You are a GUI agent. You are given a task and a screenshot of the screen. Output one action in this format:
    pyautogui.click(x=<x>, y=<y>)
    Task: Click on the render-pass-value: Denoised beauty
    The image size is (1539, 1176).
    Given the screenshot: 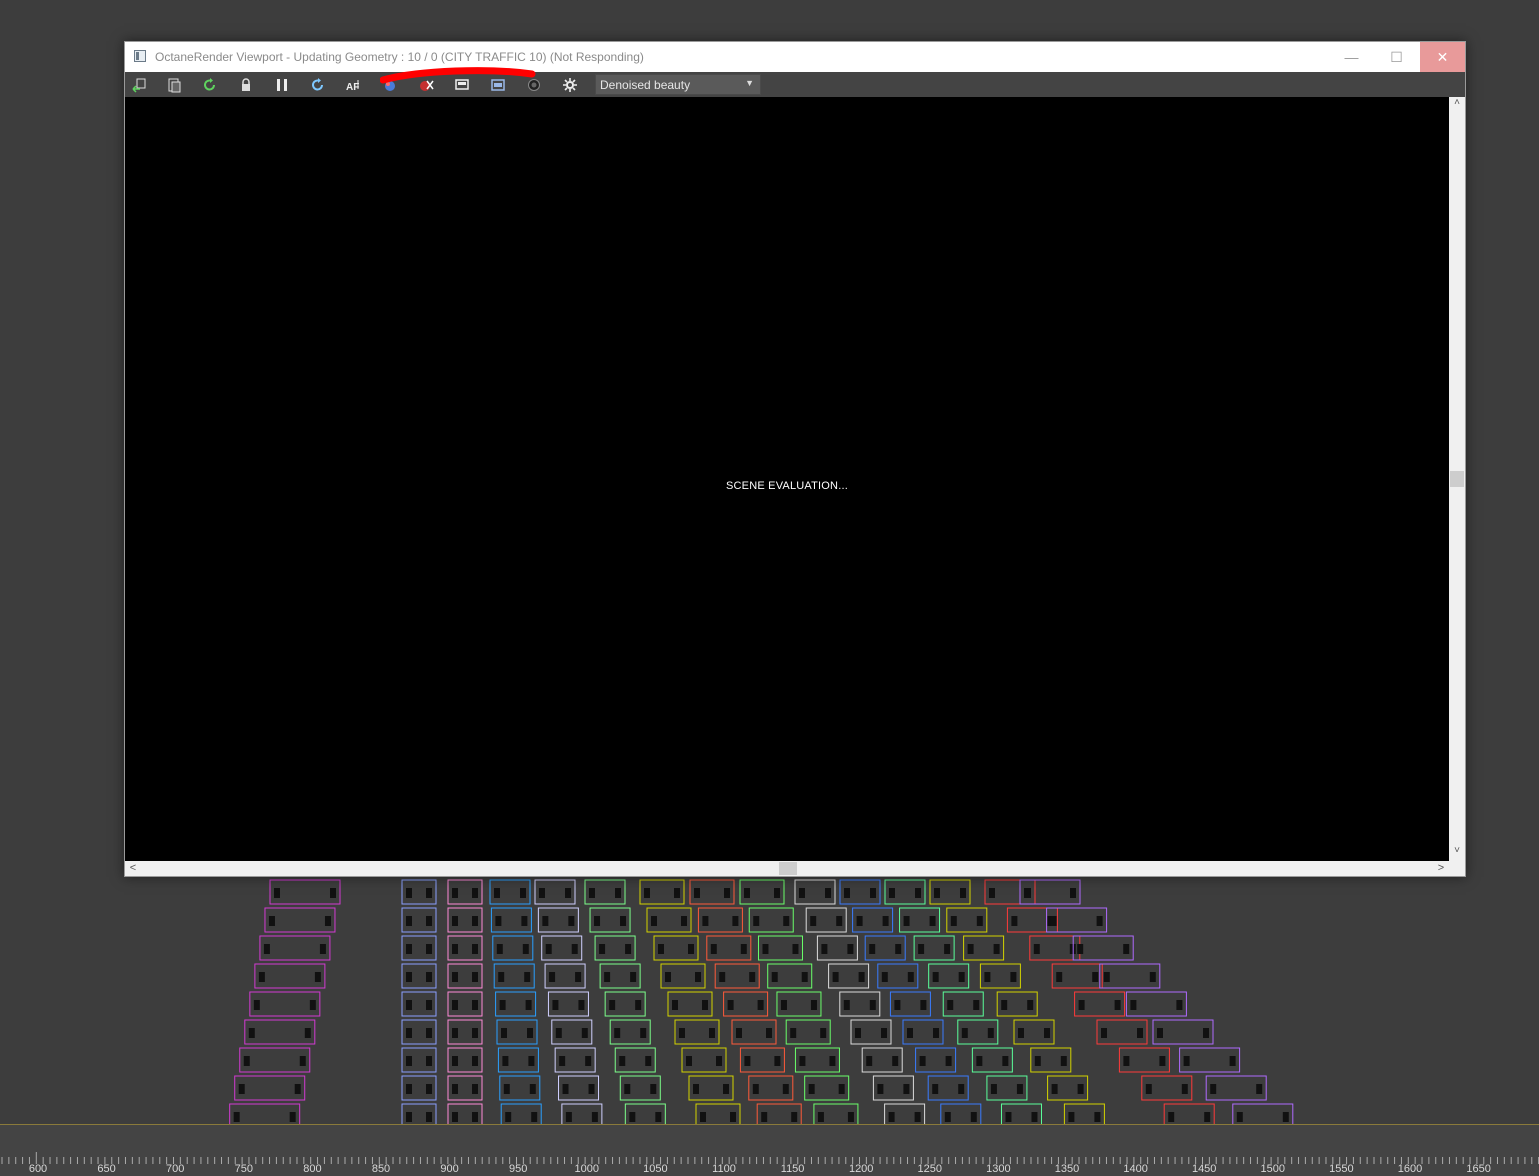 What is the action you would take?
    pyautogui.click(x=645, y=85)
    